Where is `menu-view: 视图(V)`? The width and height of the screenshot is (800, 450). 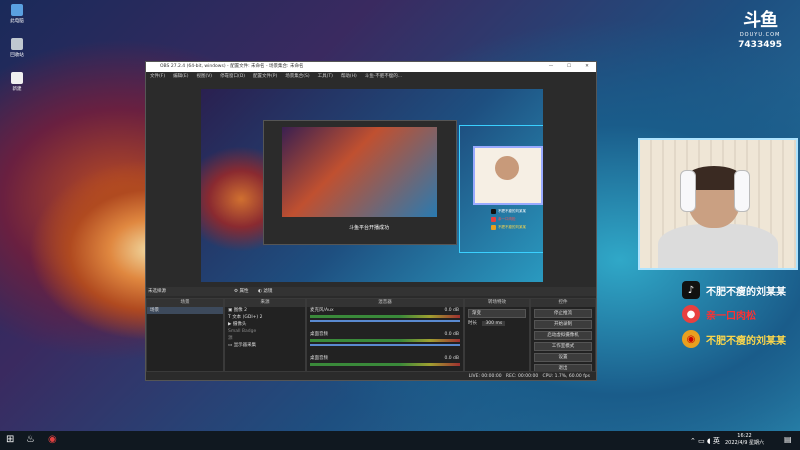
menu-view: 视图(V) is located at coordinates (204, 76).